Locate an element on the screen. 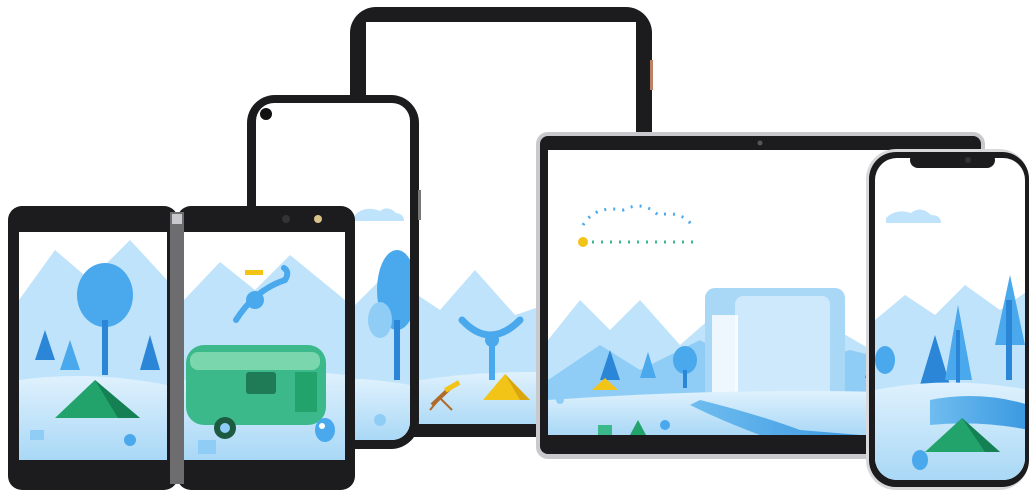  foldable-right-screen-scene is located at coordinates (264, 357).